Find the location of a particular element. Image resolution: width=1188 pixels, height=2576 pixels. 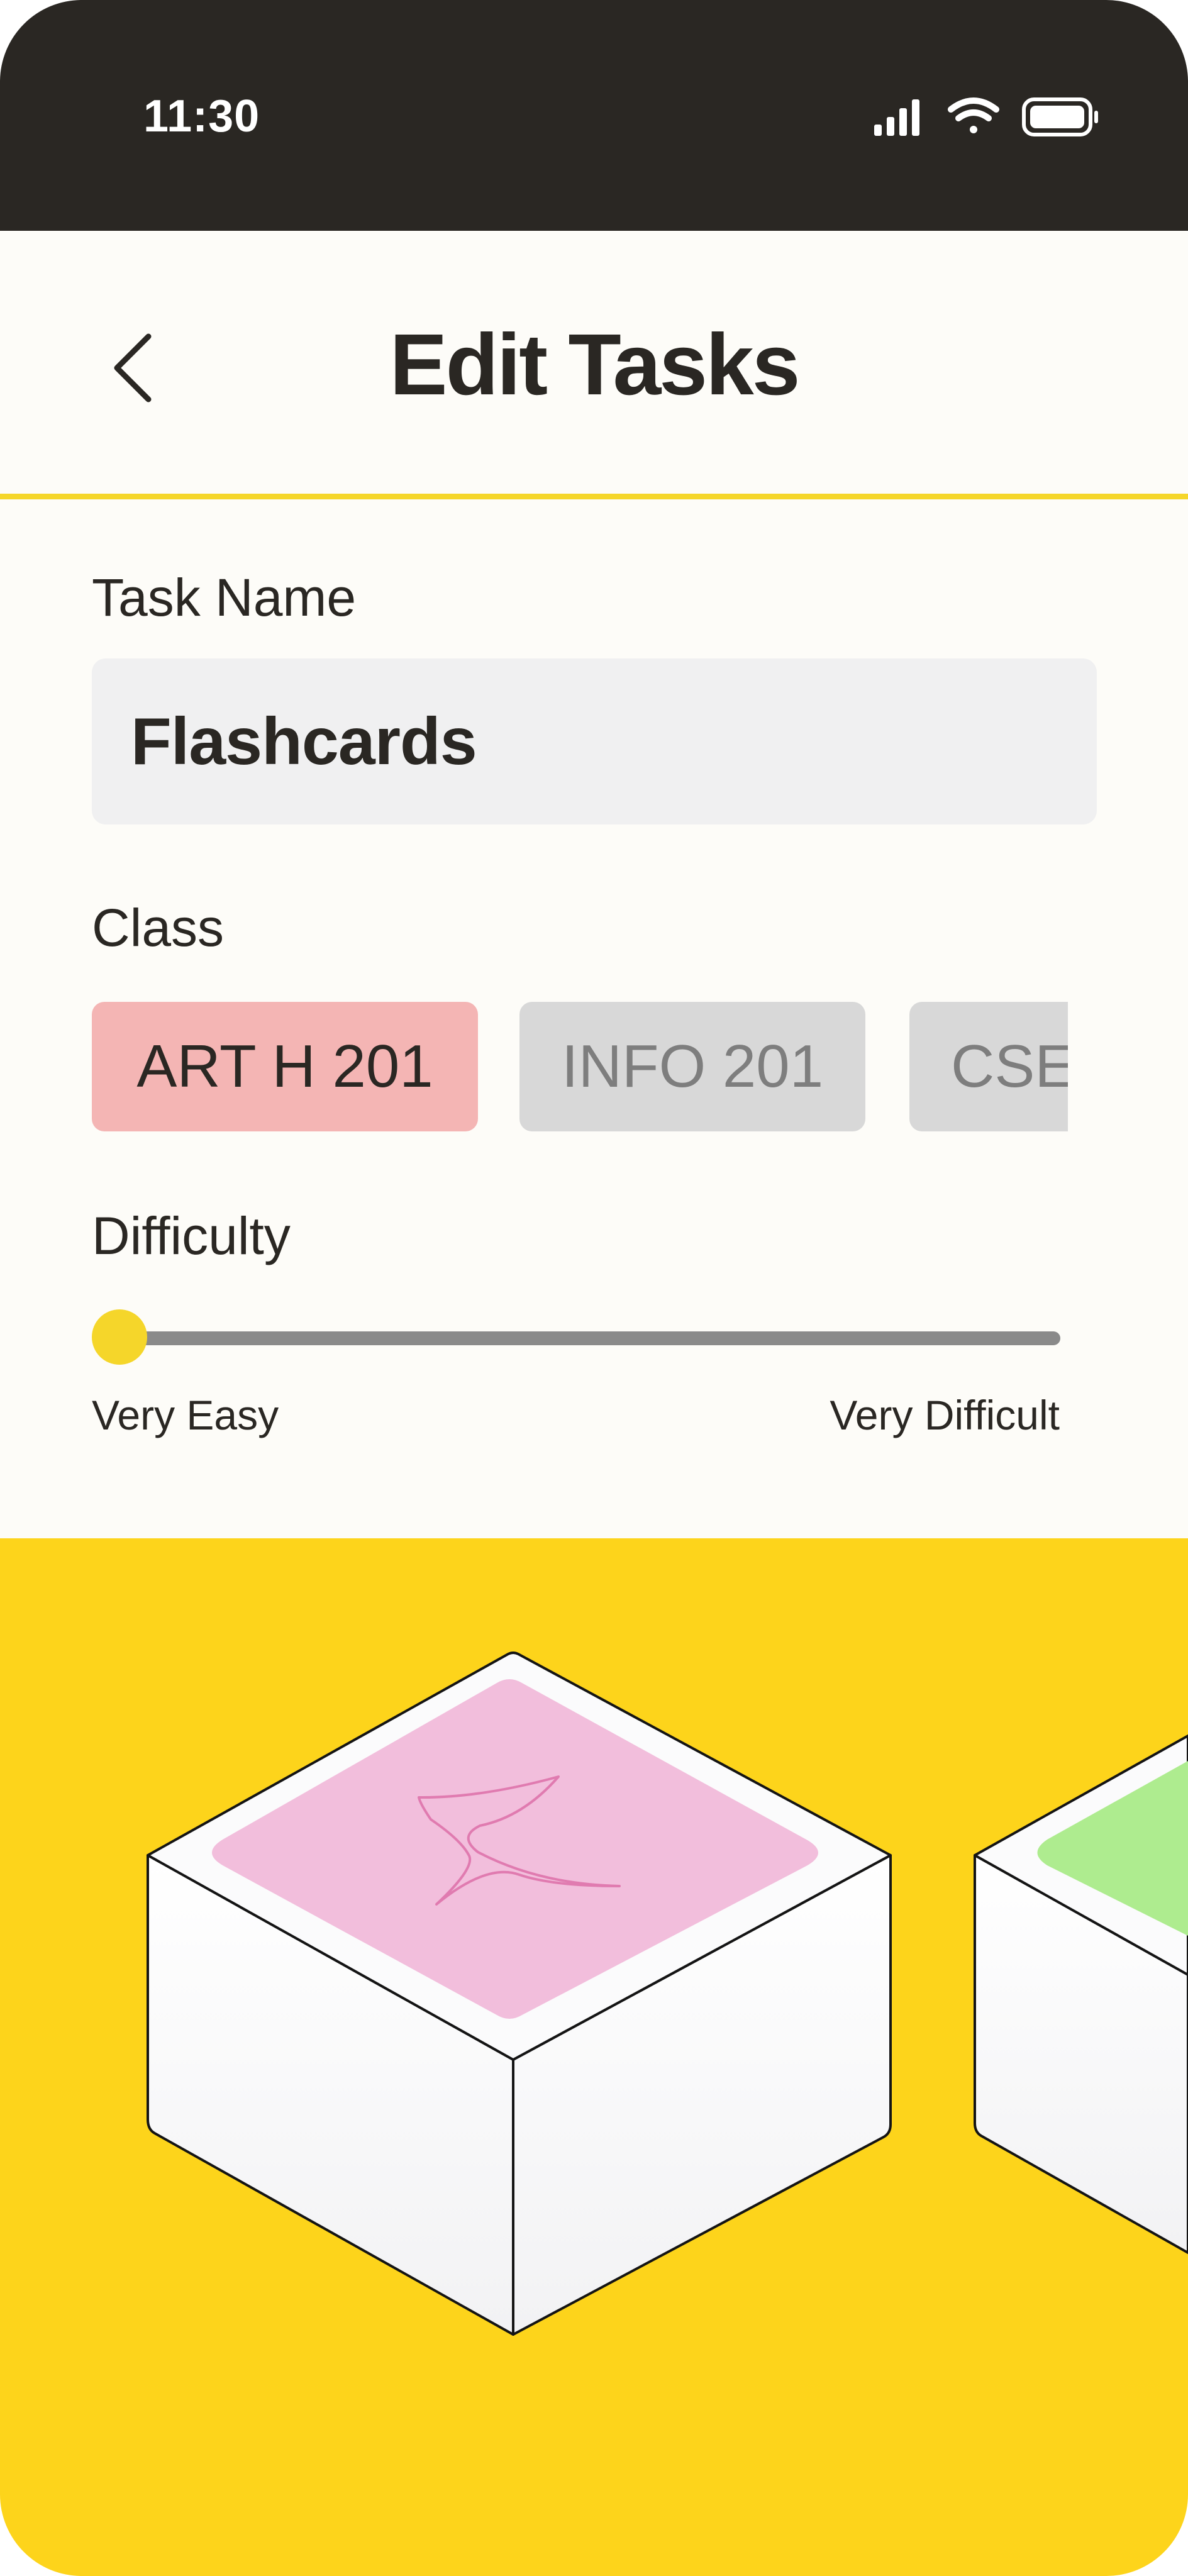

task-name-value: Flashcards is located at coordinates (304, 741).